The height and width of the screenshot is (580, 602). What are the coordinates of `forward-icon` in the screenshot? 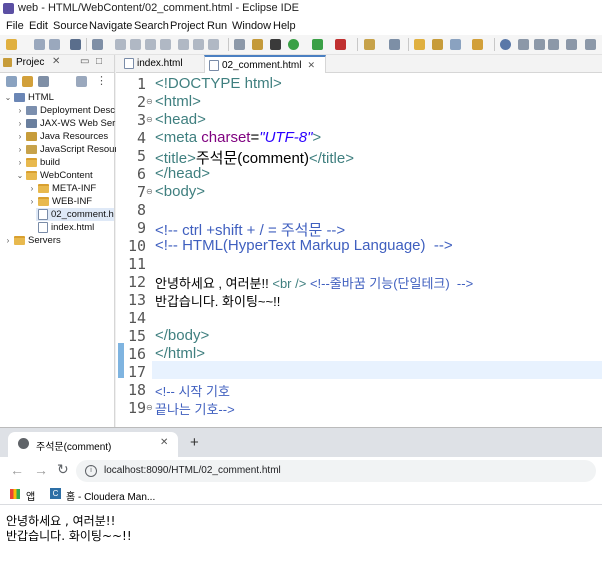 It's located at (590, 44).